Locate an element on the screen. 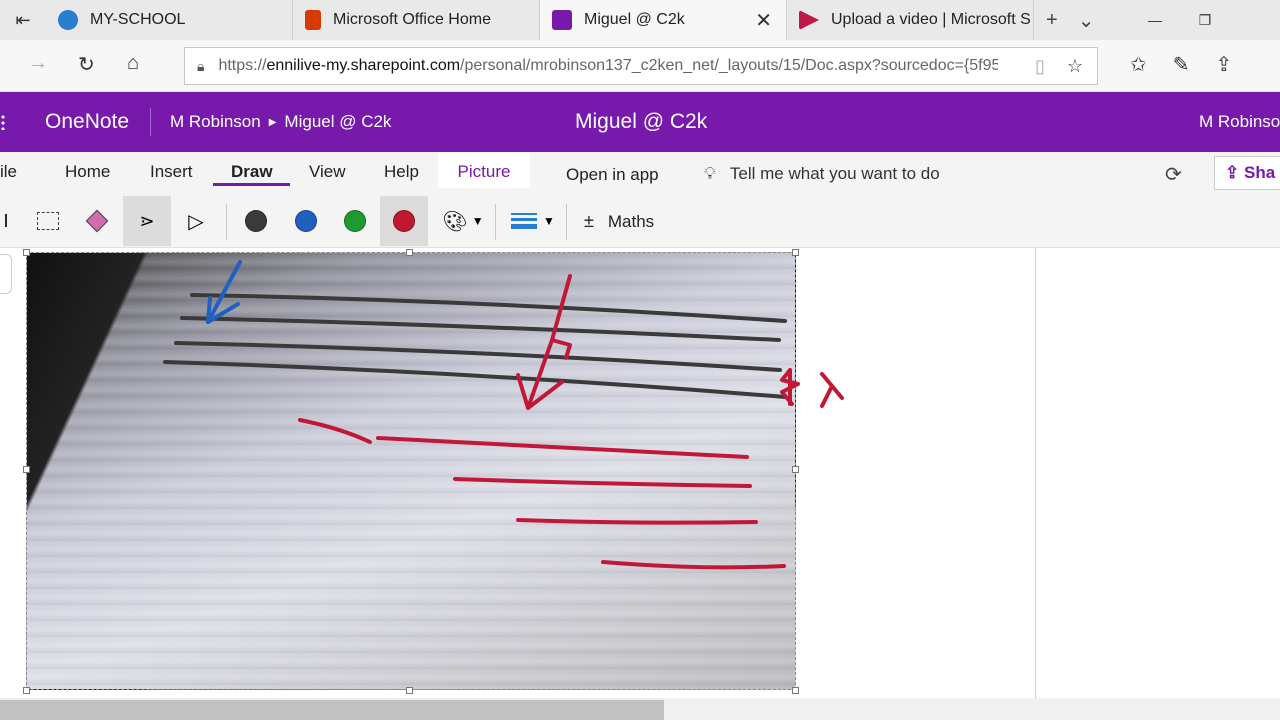 This screenshot has height=720, width=1280. lasso-select-icon is located at coordinates (48, 221).